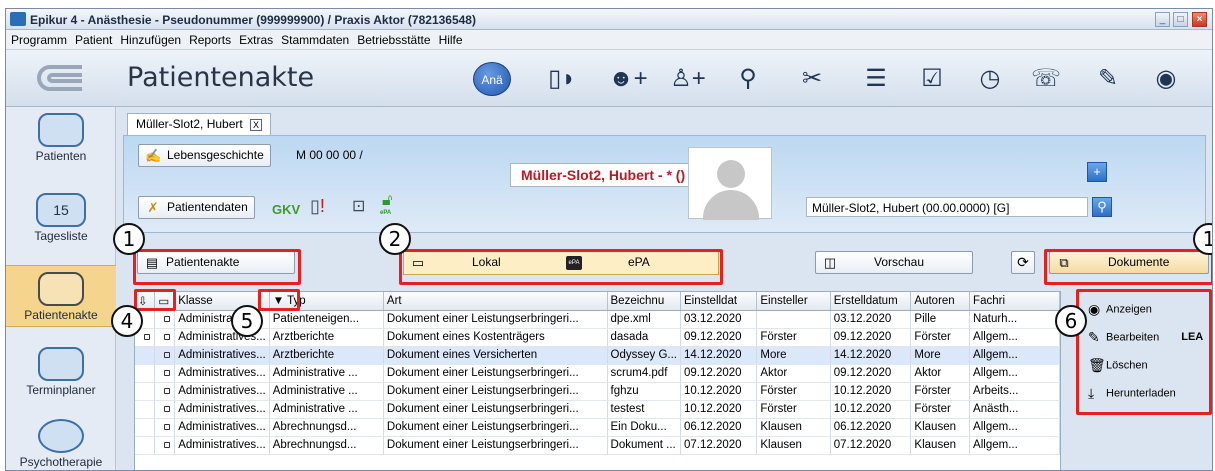  What do you see at coordinates (793, 319) in the screenshot?
I see `cell-einsteller` at bounding box center [793, 319].